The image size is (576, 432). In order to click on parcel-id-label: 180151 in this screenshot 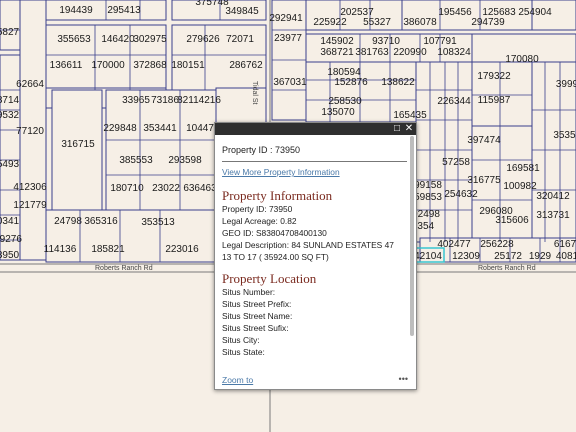, I will do `click(188, 65)`.